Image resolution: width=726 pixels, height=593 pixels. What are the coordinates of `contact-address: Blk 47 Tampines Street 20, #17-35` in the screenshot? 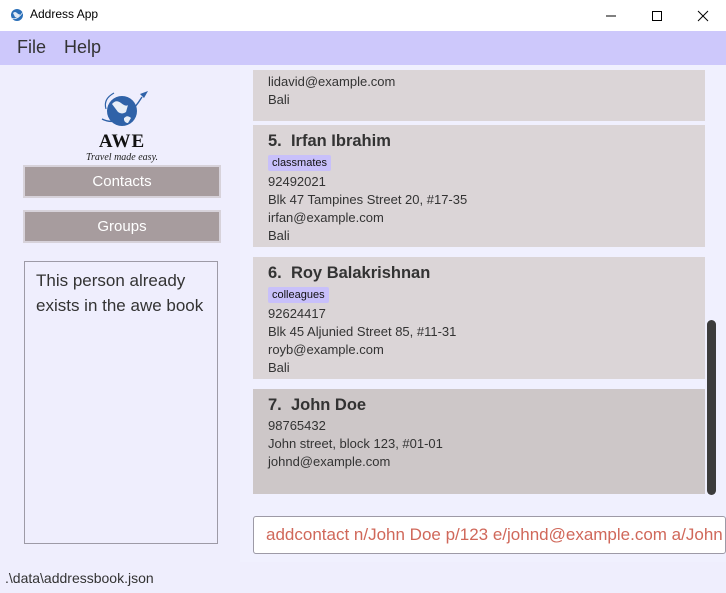 It's located at (368, 199).